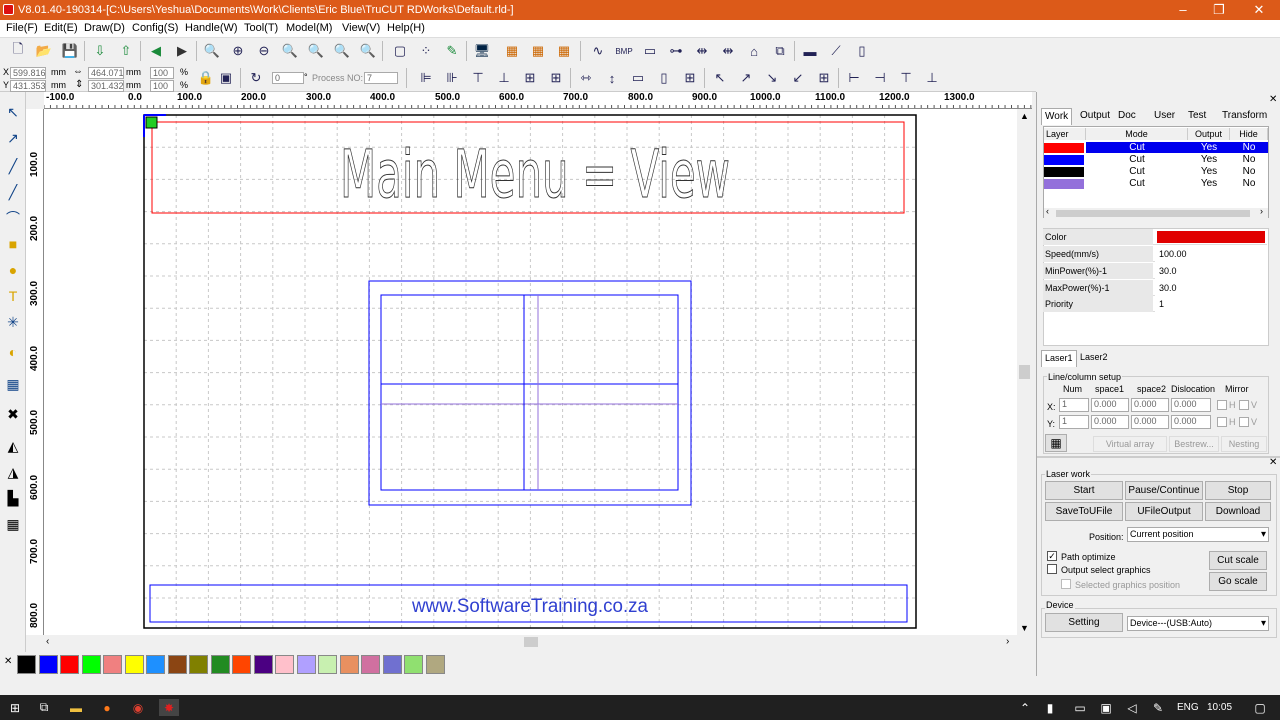  Describe the element at coordinates (126, 51) in the screenshot. I see `export-icon: ⇧` at that location.